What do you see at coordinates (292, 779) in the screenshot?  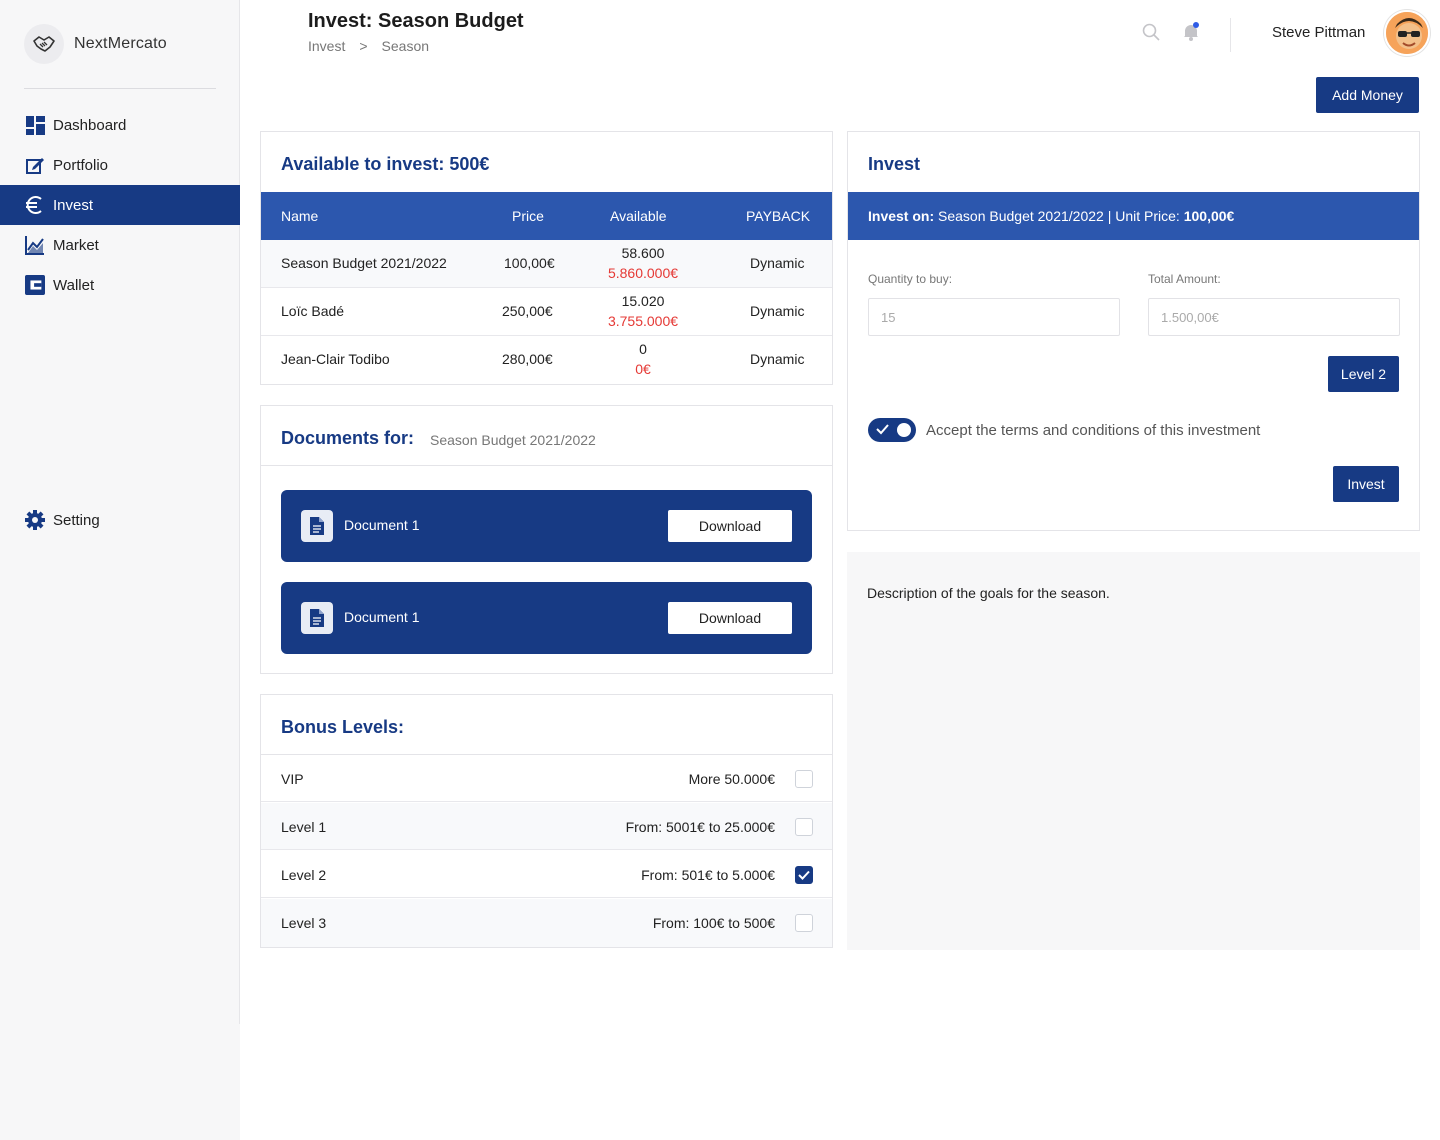 I see `bonus-level: VIP` at bounding box center [292, 779].